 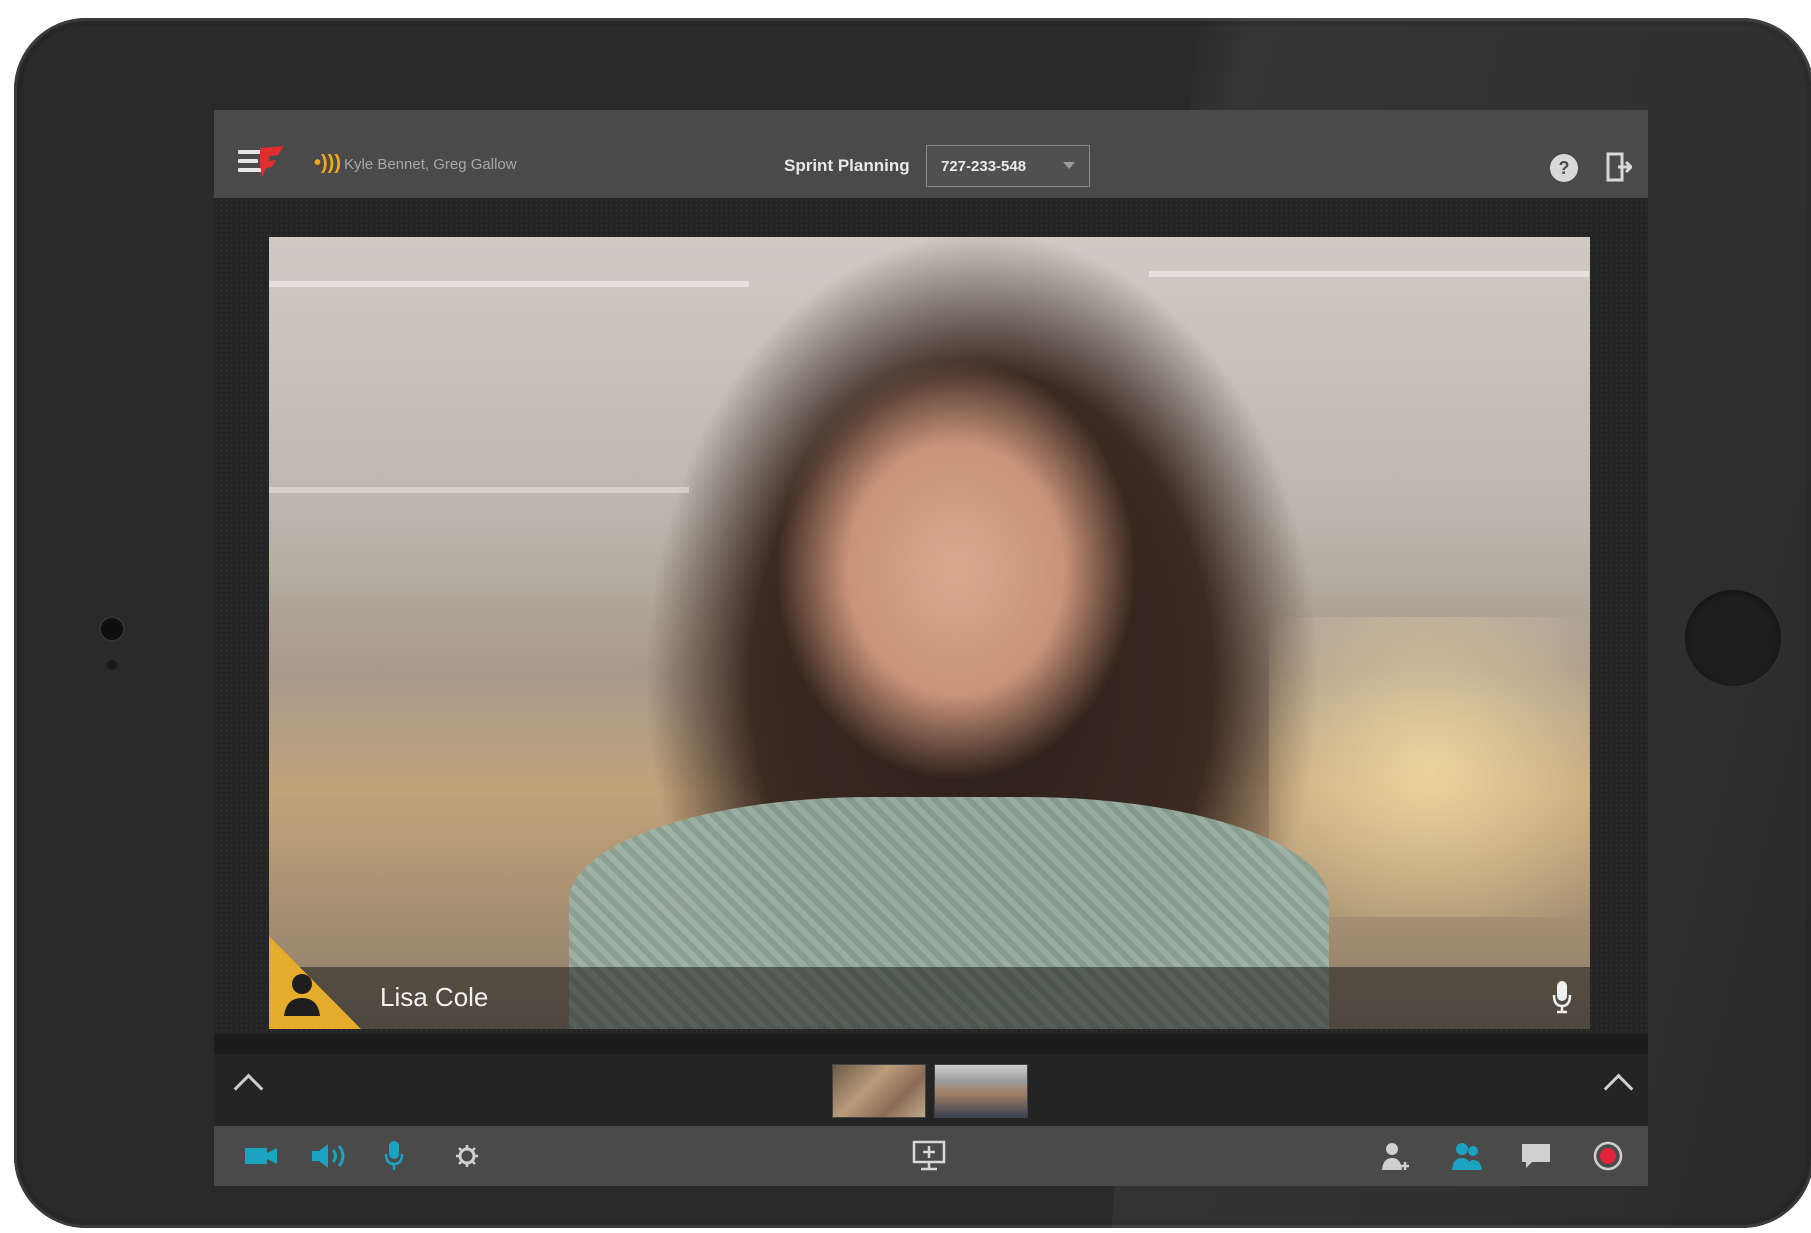 What do you see at coordinates (1733, 638) in the screenshot?
I see `home-button` at bounding box center [1733, 638].